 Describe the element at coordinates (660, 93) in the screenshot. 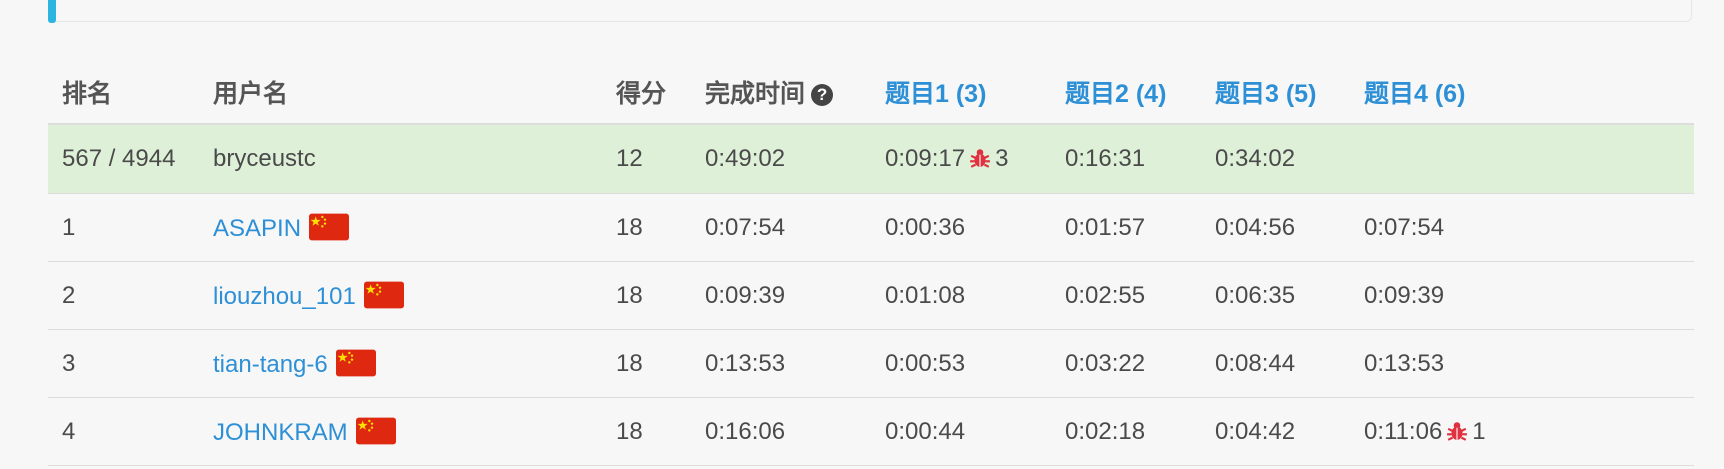

I see `score-header: 得分` at that location.